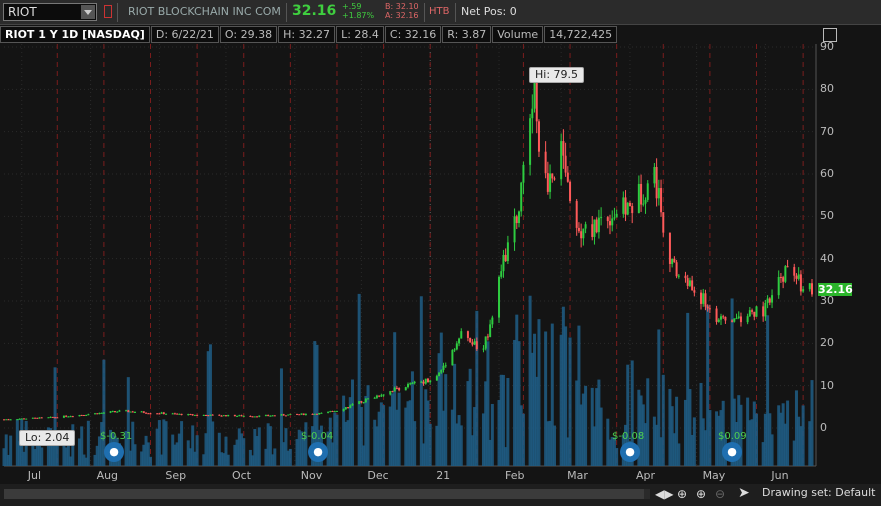  I want to click on month-tick-label: Jul, so click(34, 475).